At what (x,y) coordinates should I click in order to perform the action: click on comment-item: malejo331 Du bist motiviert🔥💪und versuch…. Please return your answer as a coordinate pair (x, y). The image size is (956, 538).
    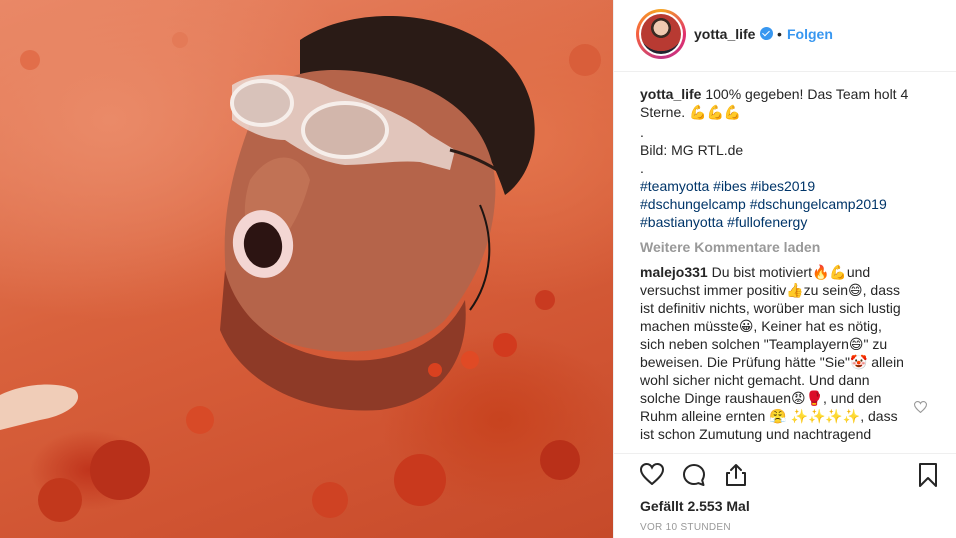
    Looking at the image, I should click on (775, 353).